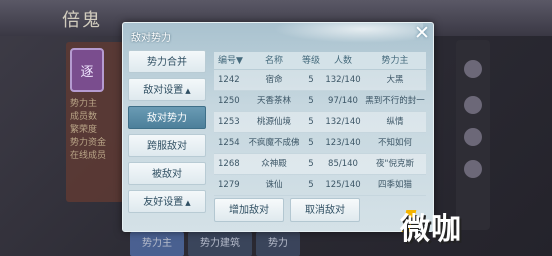 The height and width of the screenshot is (256, 552). I want to click on close-icon: ✕, so click(422, 34).